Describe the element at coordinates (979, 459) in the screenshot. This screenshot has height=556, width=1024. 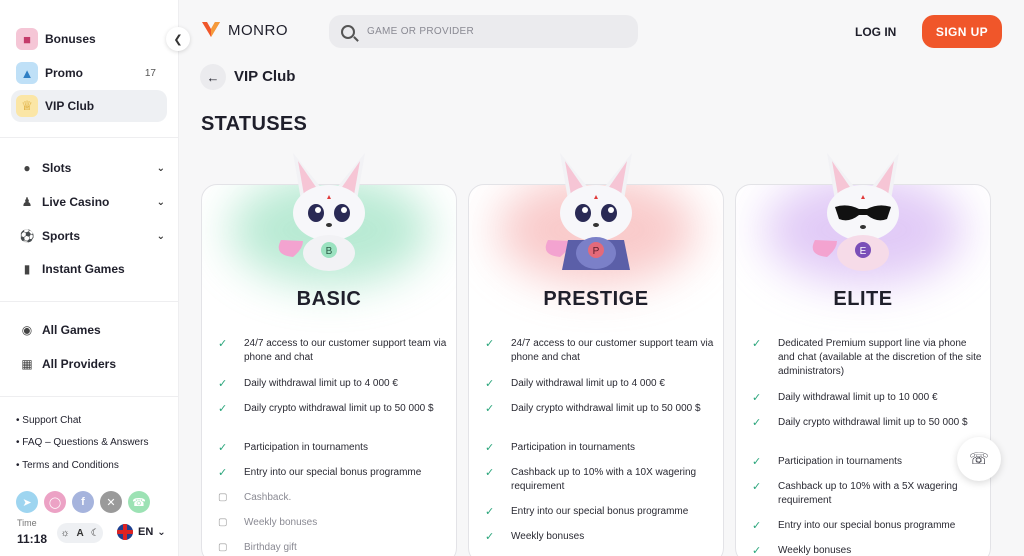
I see `support-chat-button: ☏` at that location.